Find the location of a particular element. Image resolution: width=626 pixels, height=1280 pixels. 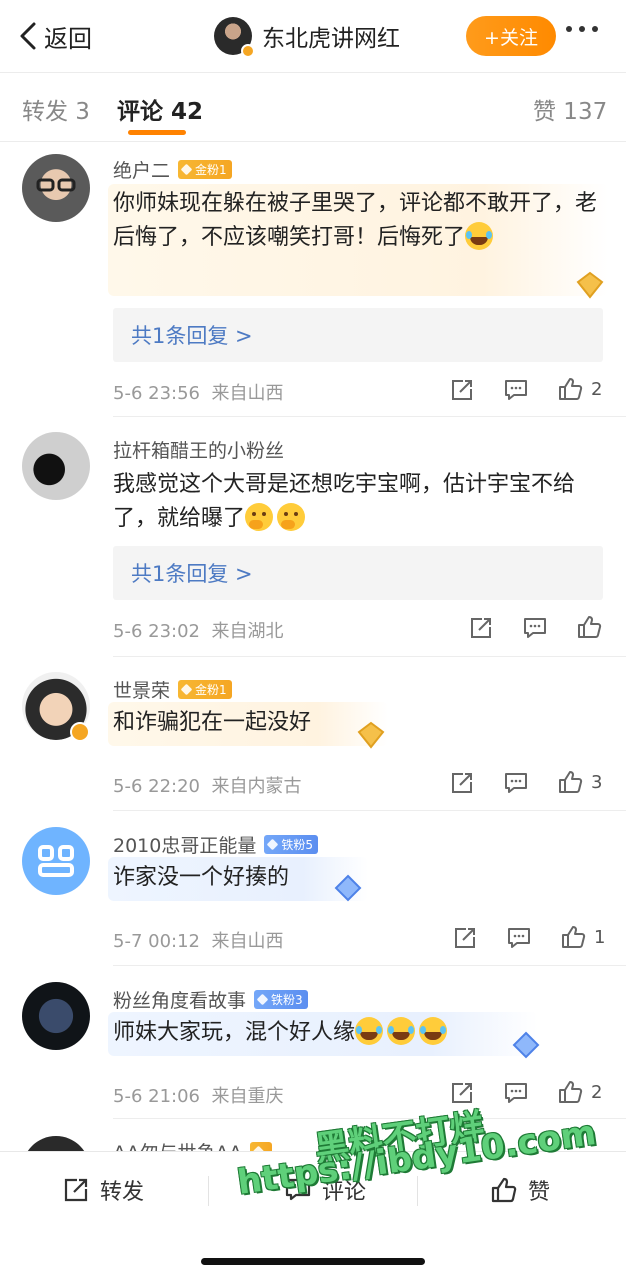

thinking-emoji-icon is located at coordinates (259, 517).